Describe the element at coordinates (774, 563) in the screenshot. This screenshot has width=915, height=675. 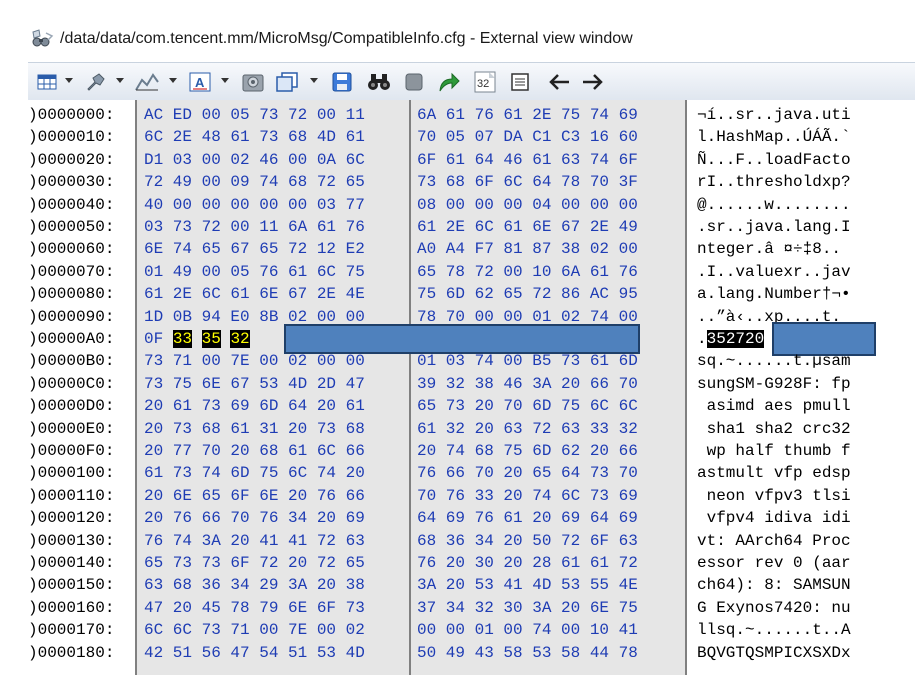
I see `ascii-text: essor rev 0 (aar` at that location.